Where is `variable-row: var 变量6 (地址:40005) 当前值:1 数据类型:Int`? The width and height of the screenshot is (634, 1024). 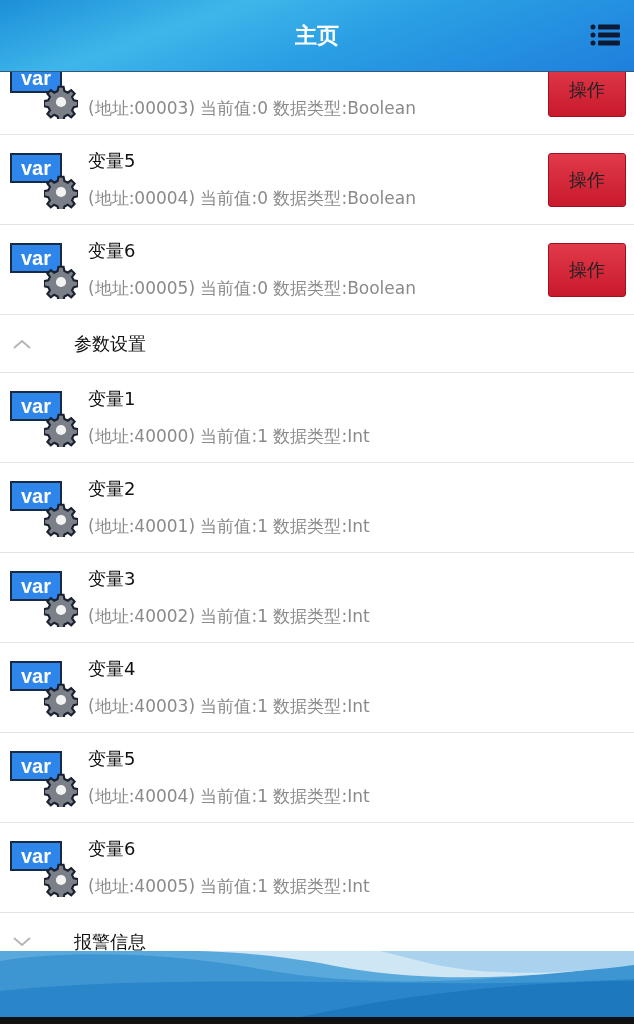 variable-row: var 变量6 (地址:40005) 当前值:1 数据类型:Int is located at coordinates (317, 868).